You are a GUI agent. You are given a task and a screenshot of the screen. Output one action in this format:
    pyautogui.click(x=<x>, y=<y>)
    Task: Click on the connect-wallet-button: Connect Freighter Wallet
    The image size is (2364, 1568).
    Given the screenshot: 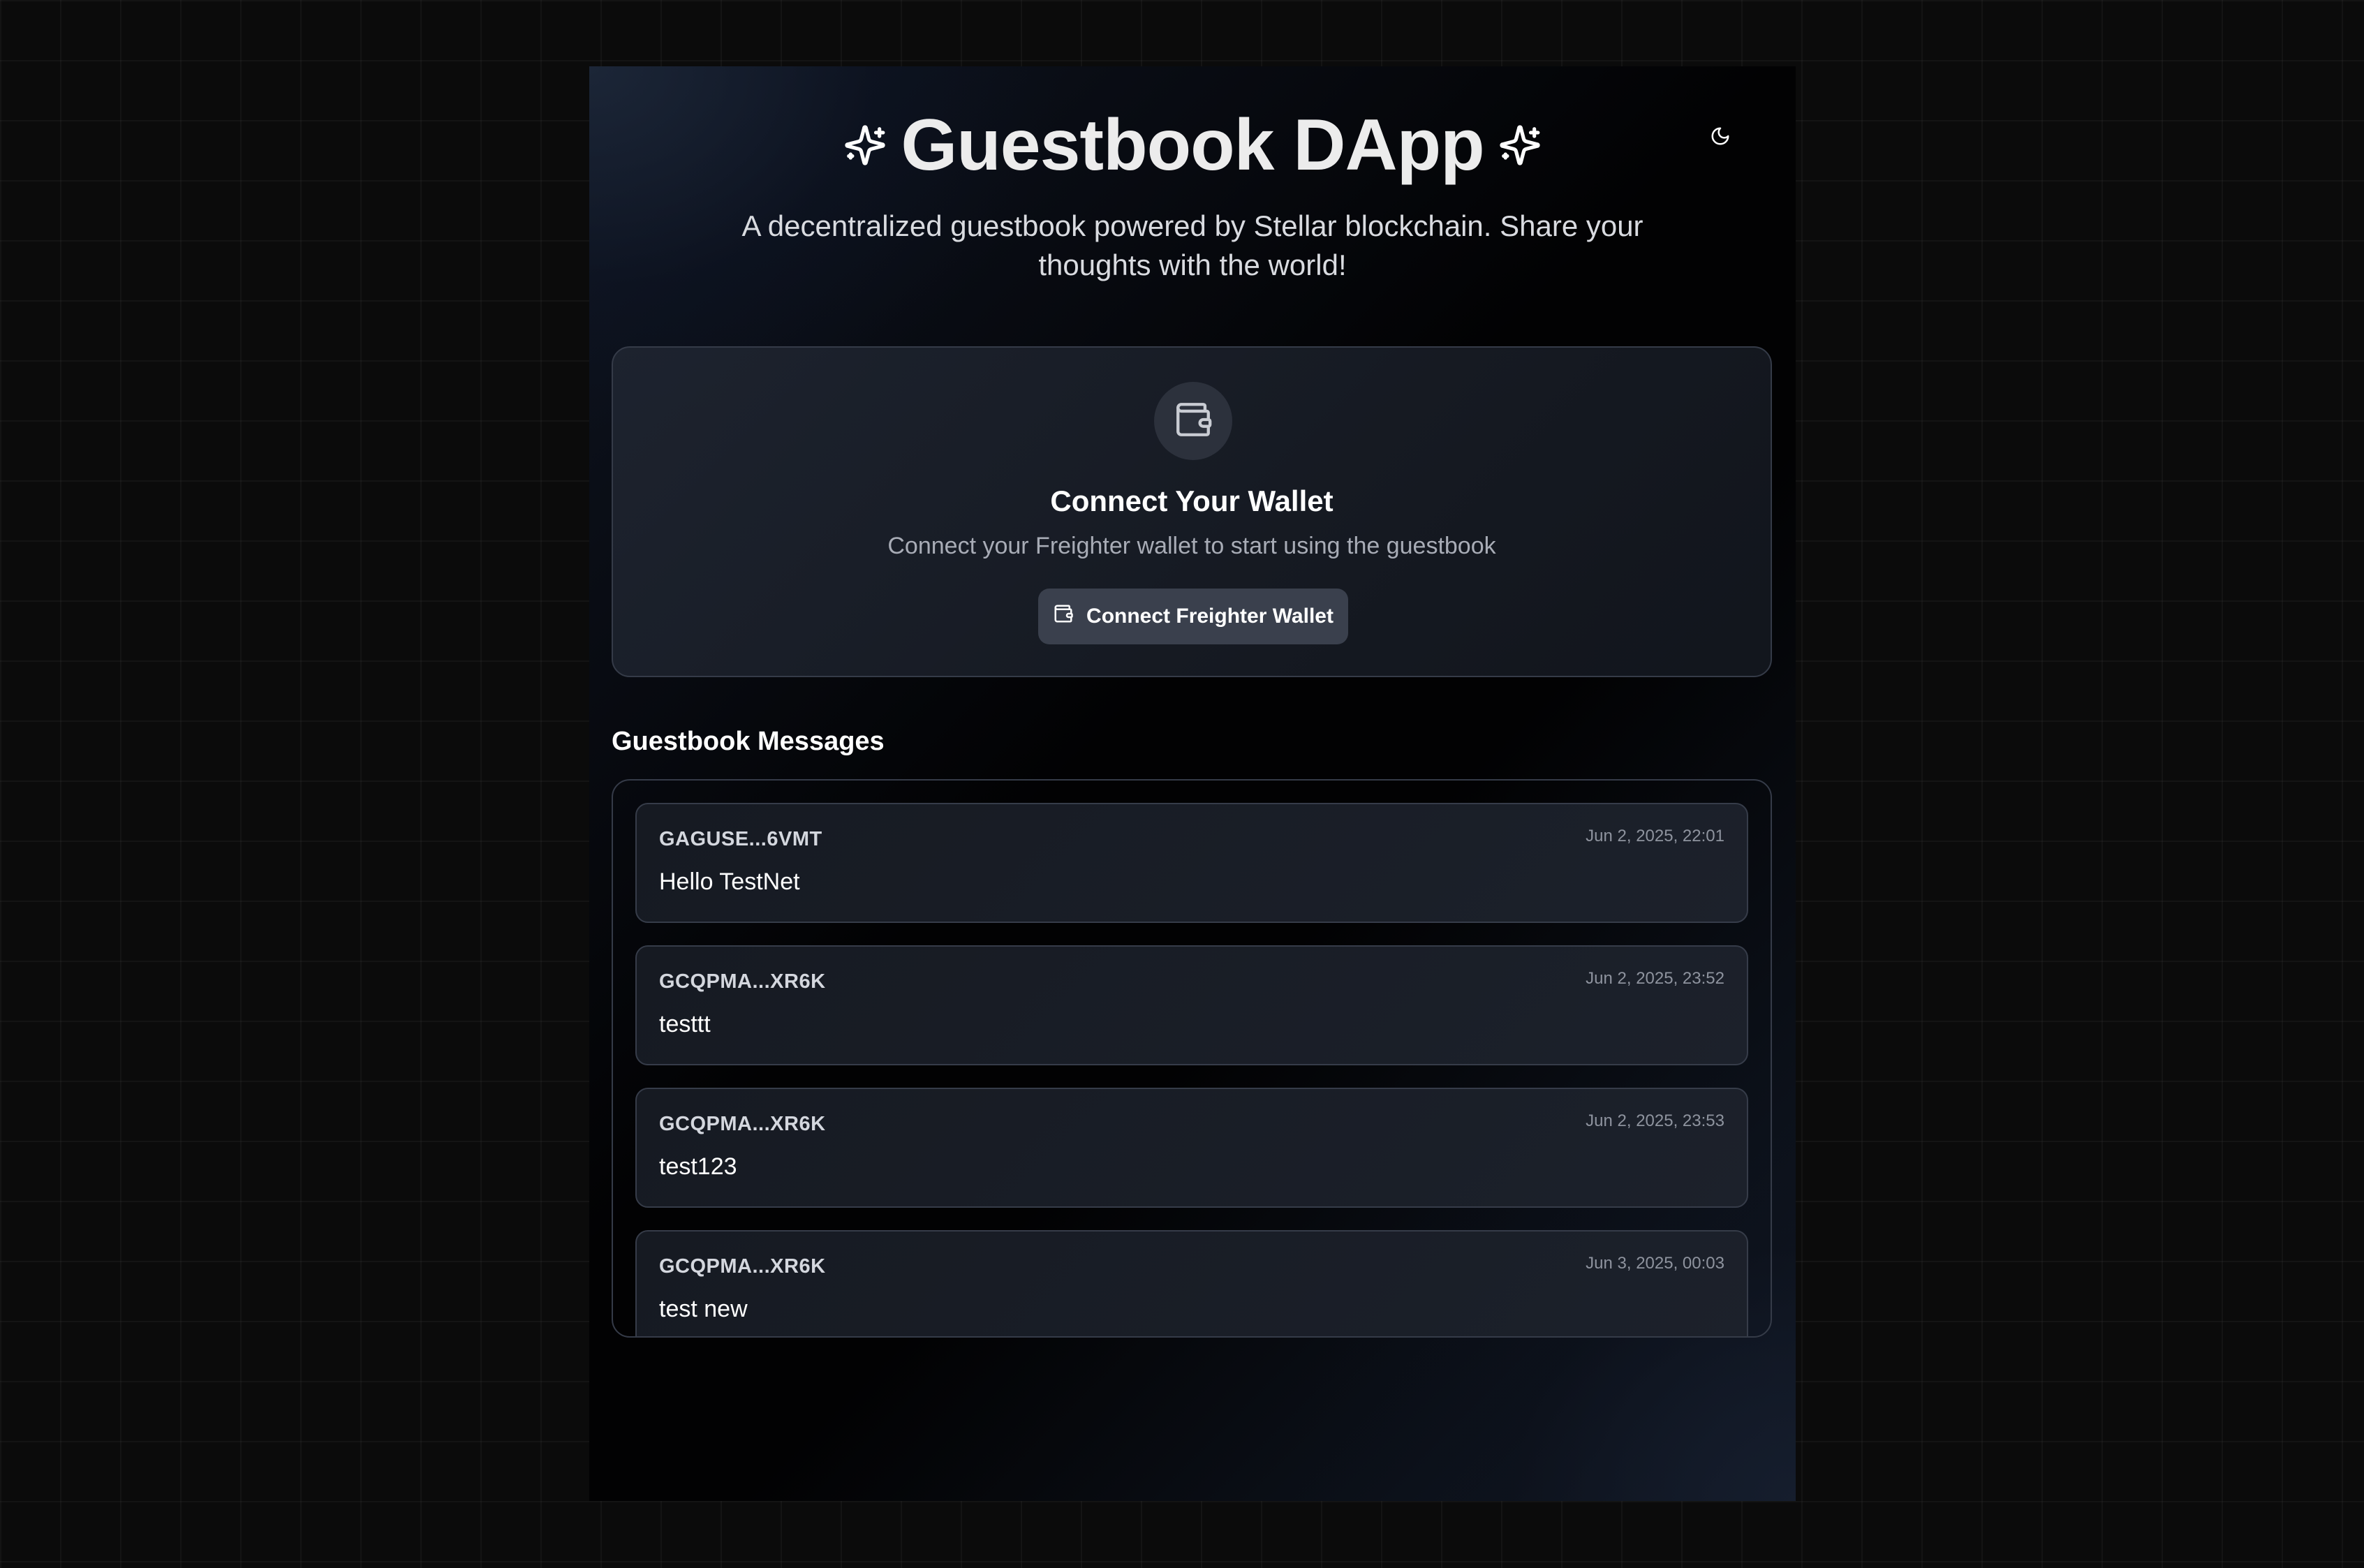 What is the action you would take?
    pyautogui.click(x=1193, y=616)
    